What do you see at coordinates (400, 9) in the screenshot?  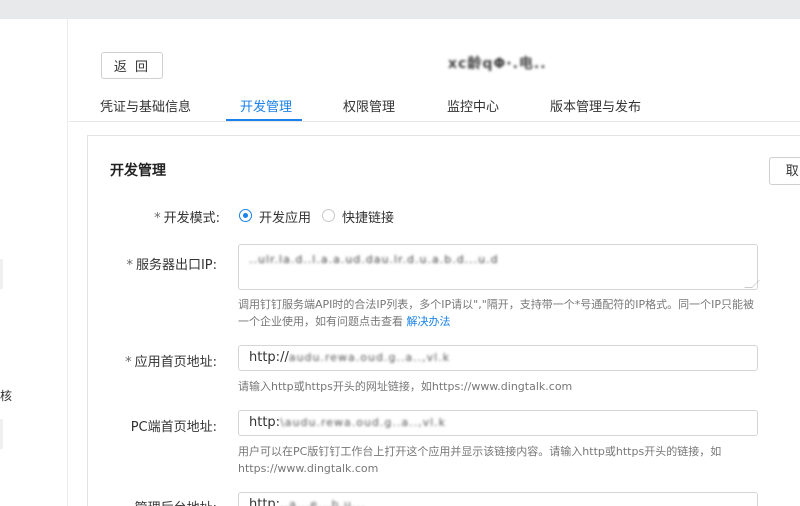 I see `top-bar` at bounding box center [400, 9].